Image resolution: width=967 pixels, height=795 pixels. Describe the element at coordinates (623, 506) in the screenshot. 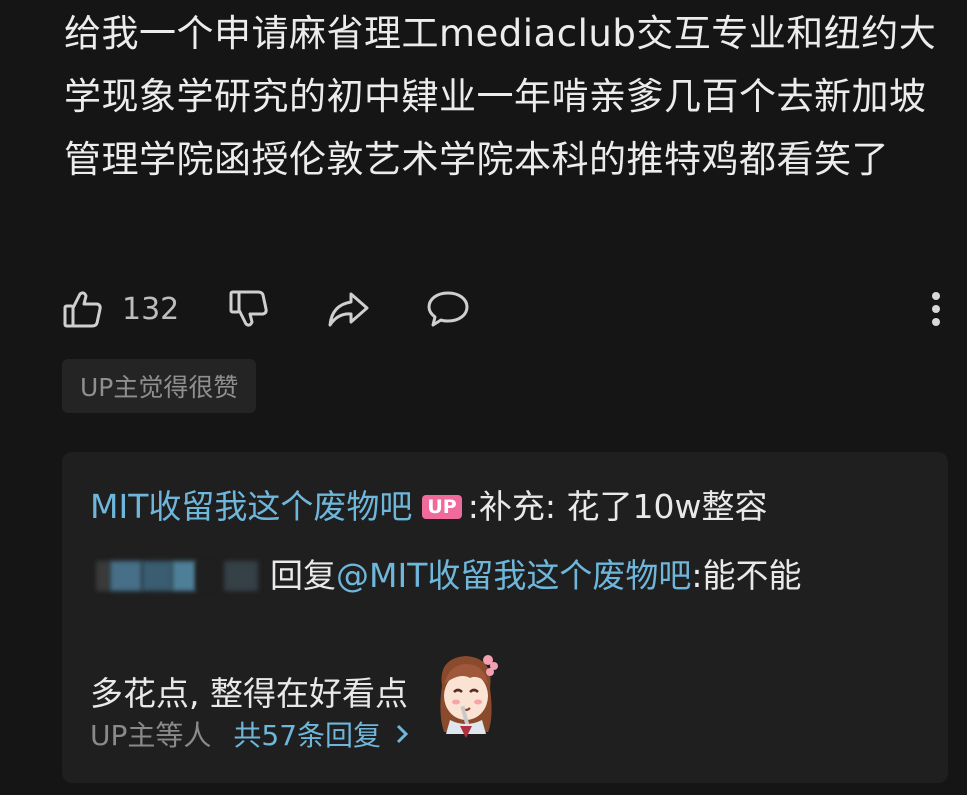

I see `reply-text: 补充: 花了10w整容` at that location.